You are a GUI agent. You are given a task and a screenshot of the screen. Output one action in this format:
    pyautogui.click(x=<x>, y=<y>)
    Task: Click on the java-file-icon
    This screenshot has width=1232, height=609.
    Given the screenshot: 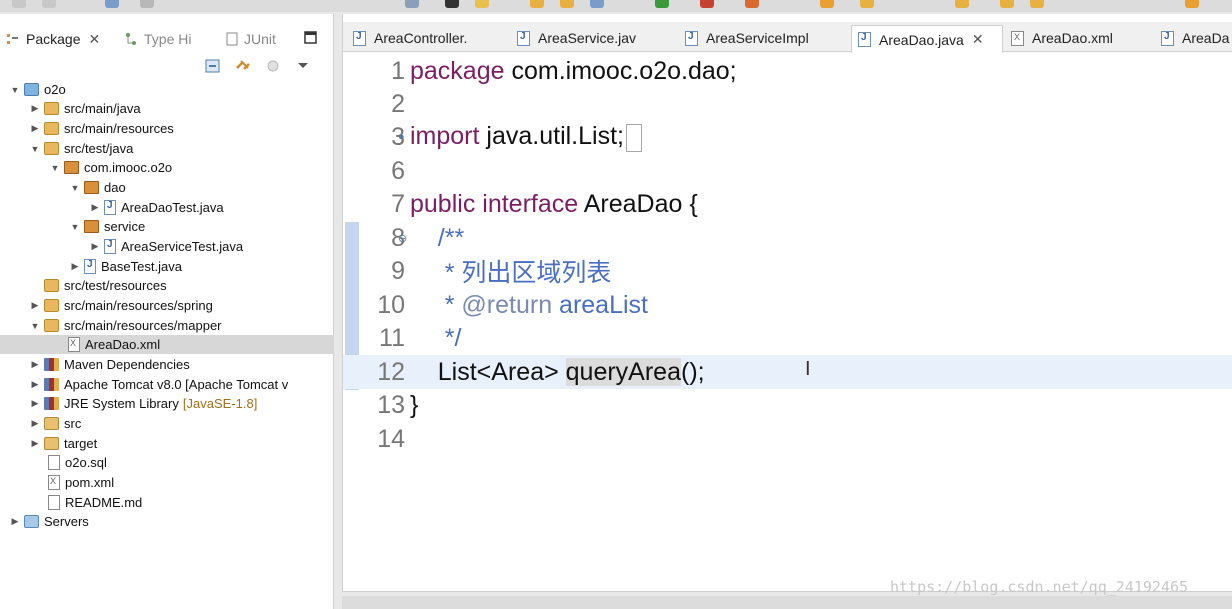 What is the action you would take?
    pyautogui.click(x=110, y=246)
    